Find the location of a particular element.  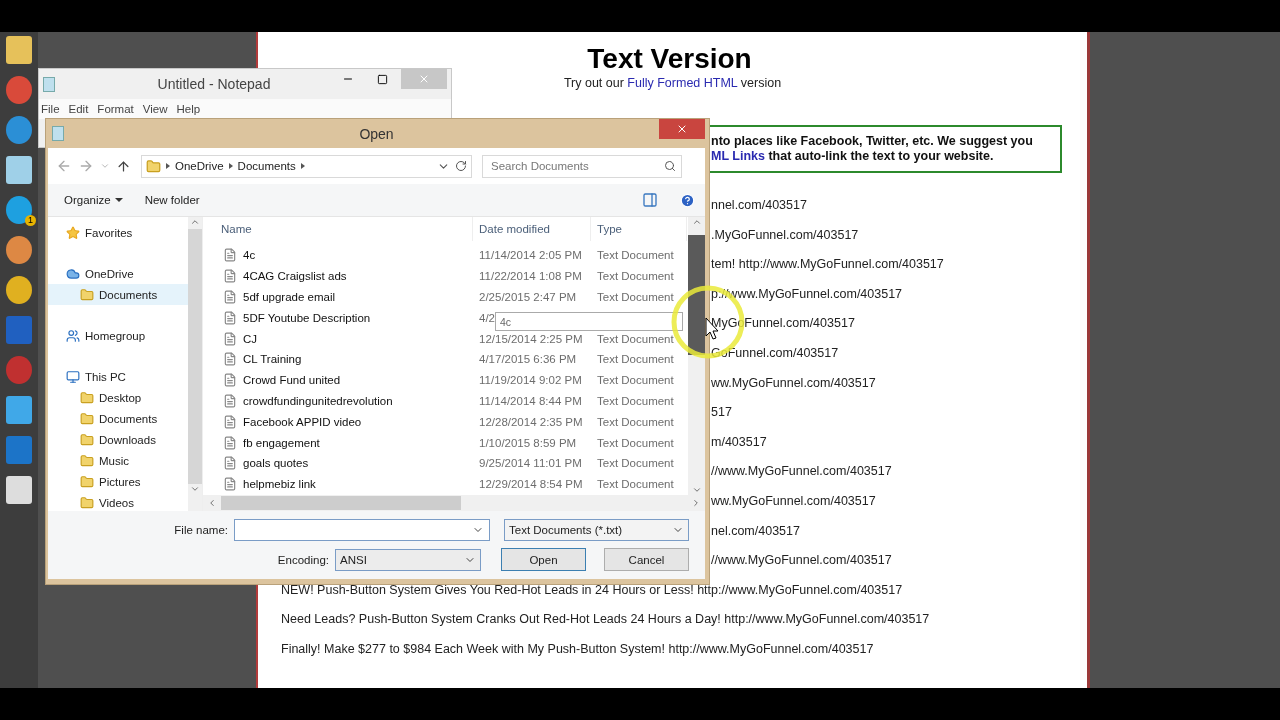

nav-item: Videos is located at coordinates (118, 501).